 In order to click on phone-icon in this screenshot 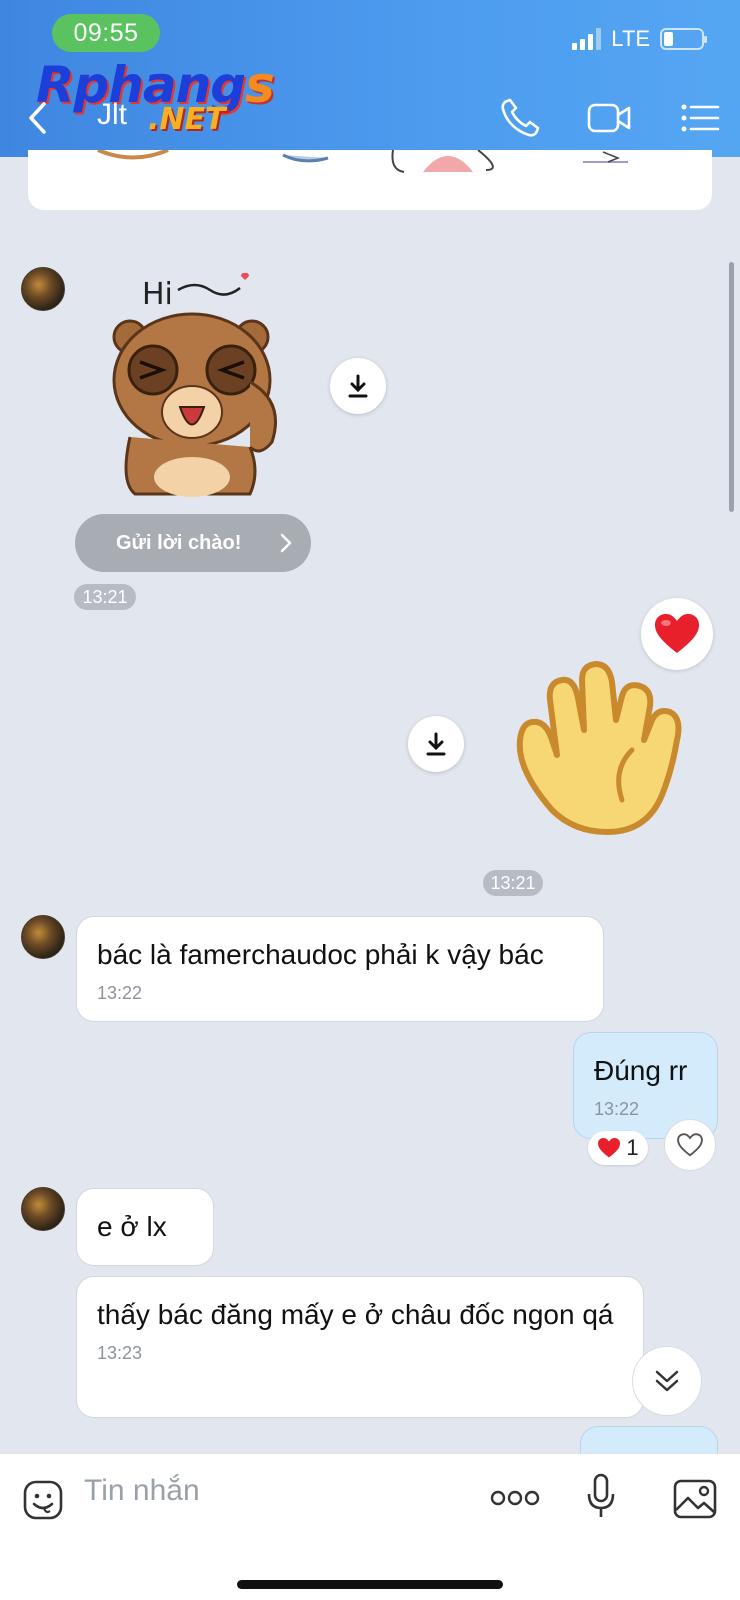, I will do `click(521, 118)`.